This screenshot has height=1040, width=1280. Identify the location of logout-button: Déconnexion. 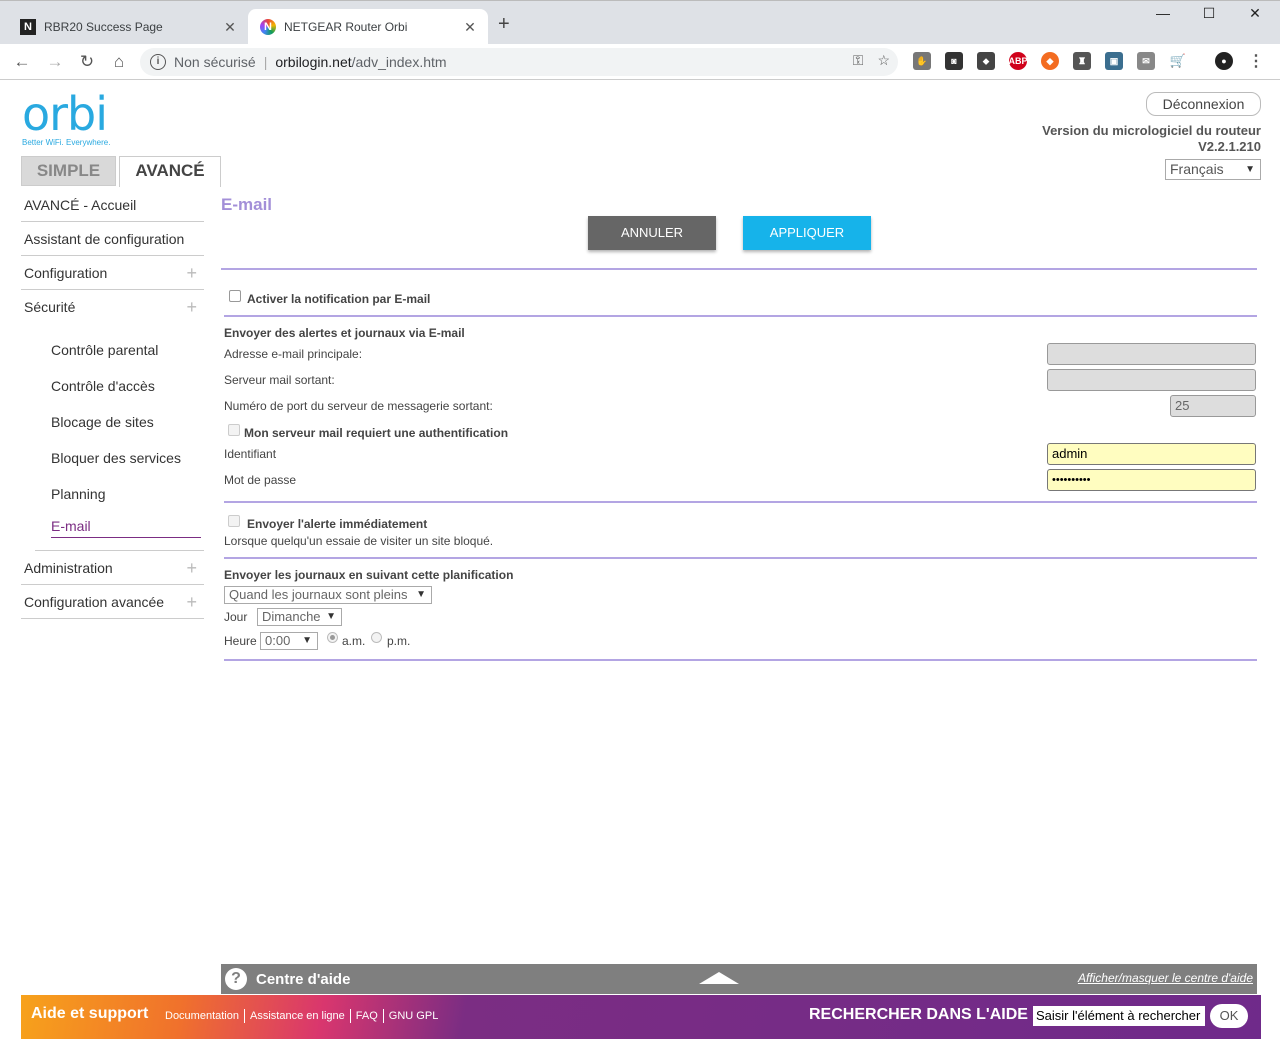
(1203, 104).